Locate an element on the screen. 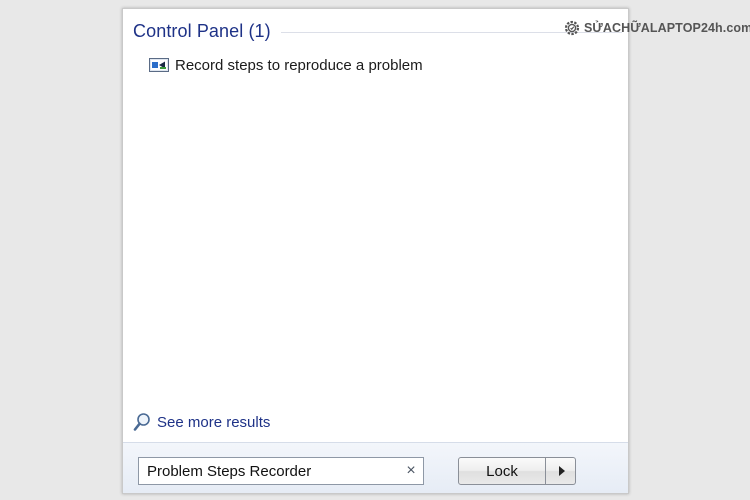  clear-search-icon: × is located at coordinates (411, 471).